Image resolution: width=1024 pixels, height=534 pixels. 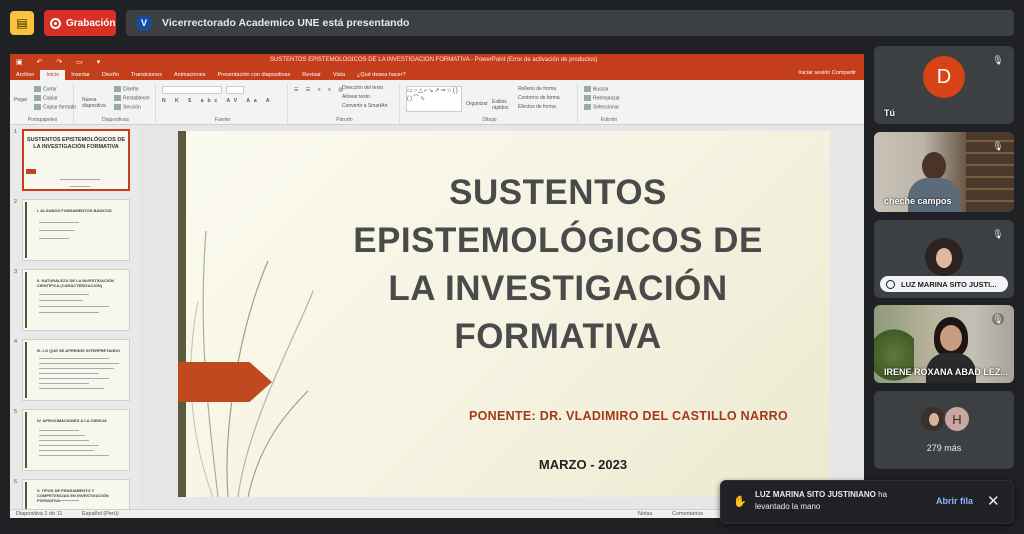 I want to click on sign-in-share: Iniciar sesión Compartir, so click(x=827, y=73).